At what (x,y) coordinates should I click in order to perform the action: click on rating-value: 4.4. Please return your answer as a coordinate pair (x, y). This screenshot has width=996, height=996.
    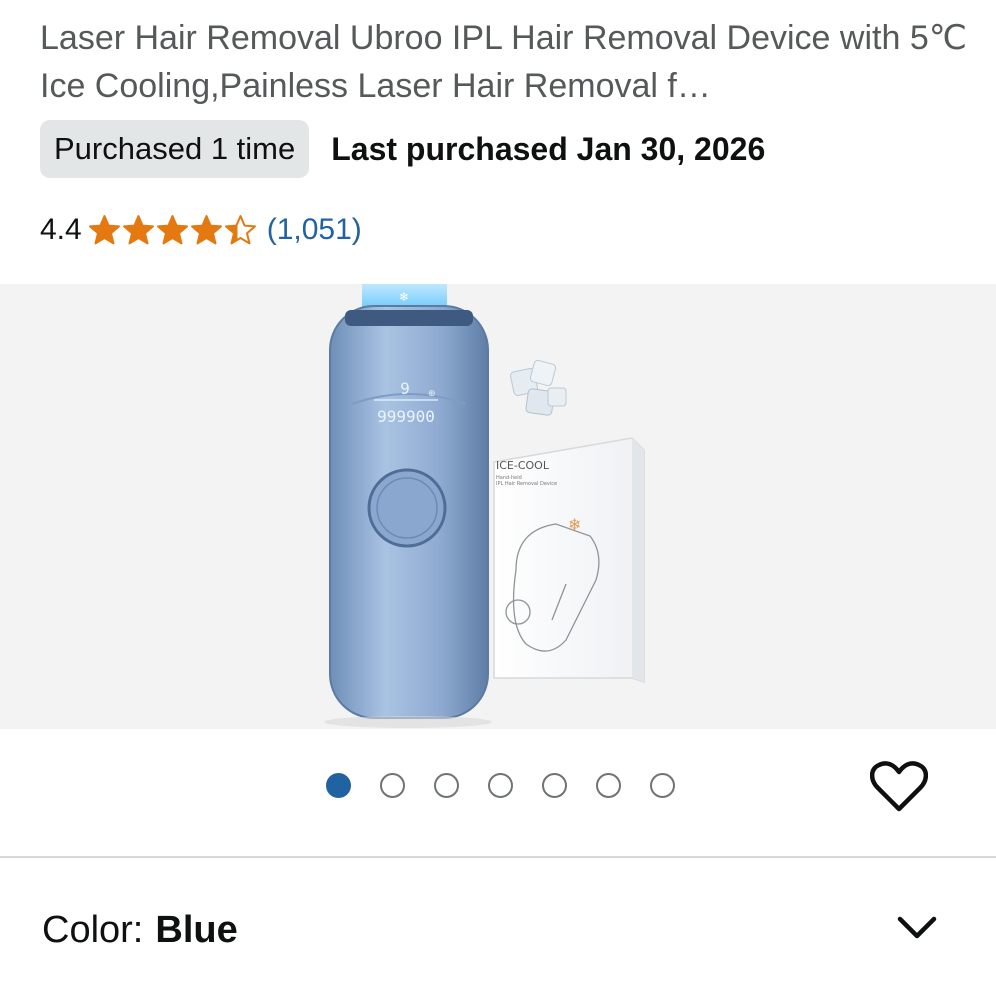
    Looking at the image, I should click on (61, 229).